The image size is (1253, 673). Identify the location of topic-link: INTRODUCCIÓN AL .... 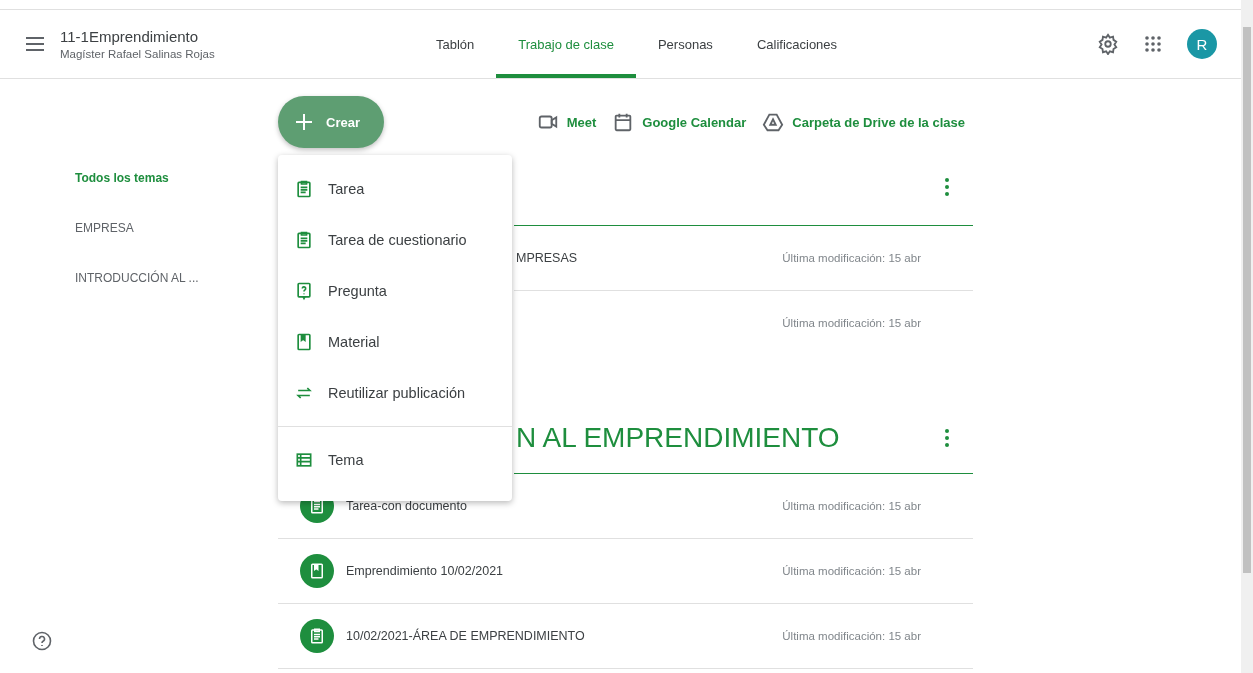
(176, 278).